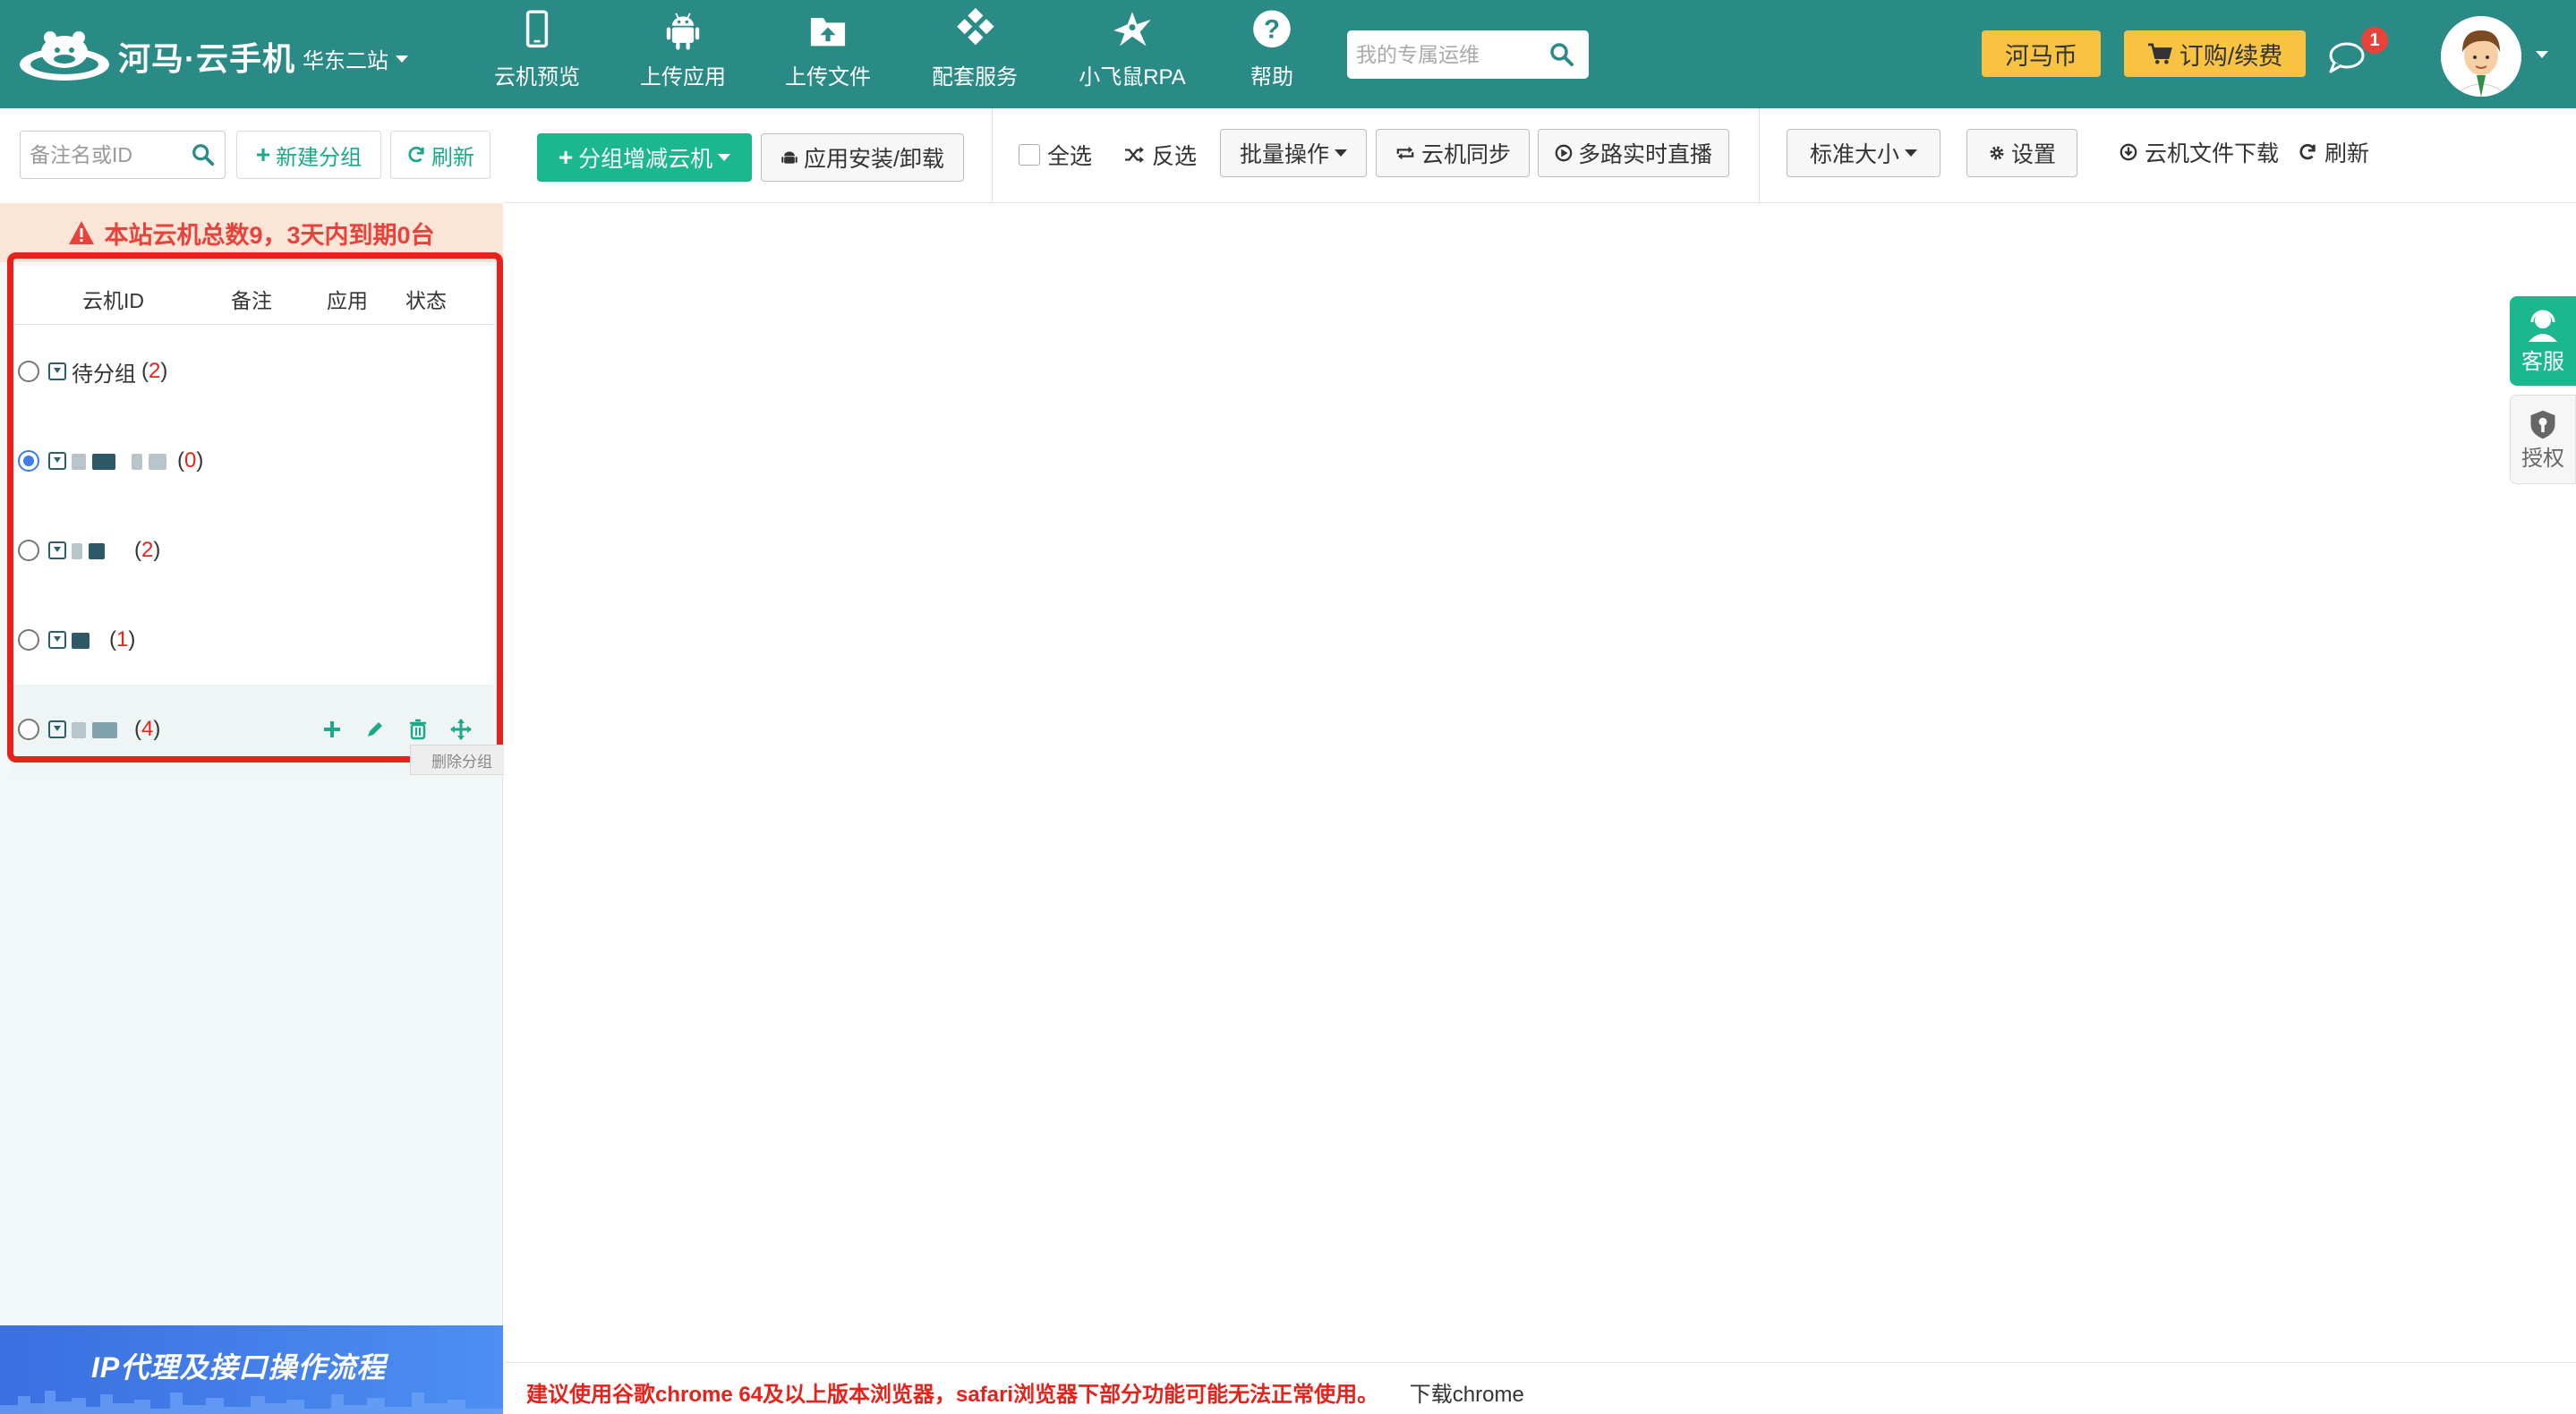  I want to click on group-add-remove-button: + 分组增减云机, so click(644, 157).